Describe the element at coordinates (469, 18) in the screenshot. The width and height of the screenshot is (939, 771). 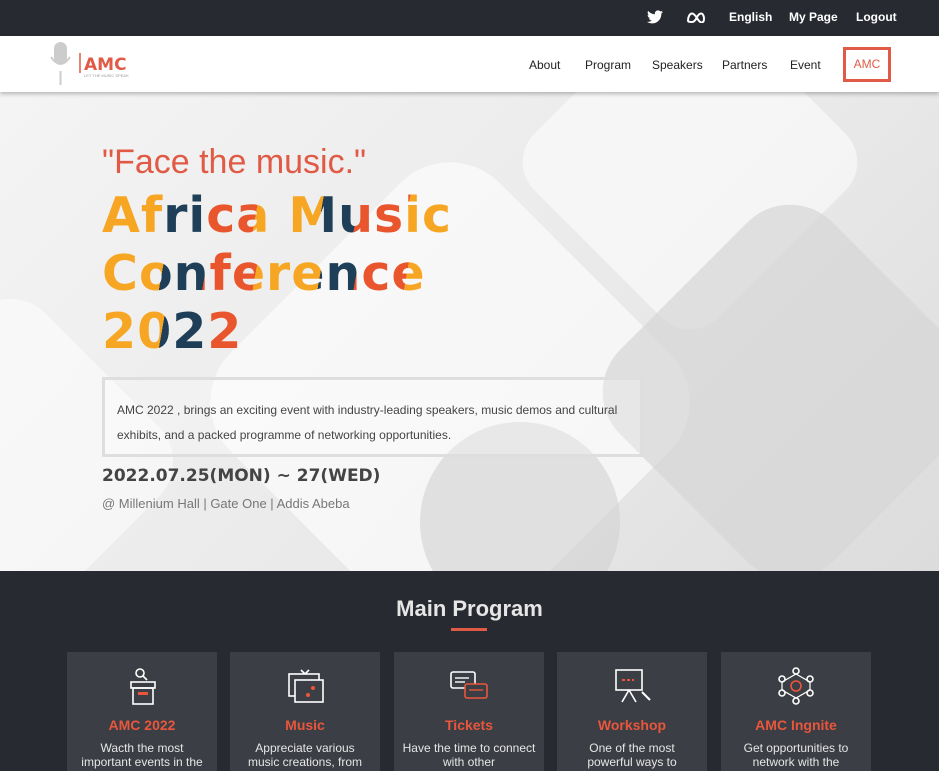
I see `top-utility-bar: English My Page Logout` at that location.